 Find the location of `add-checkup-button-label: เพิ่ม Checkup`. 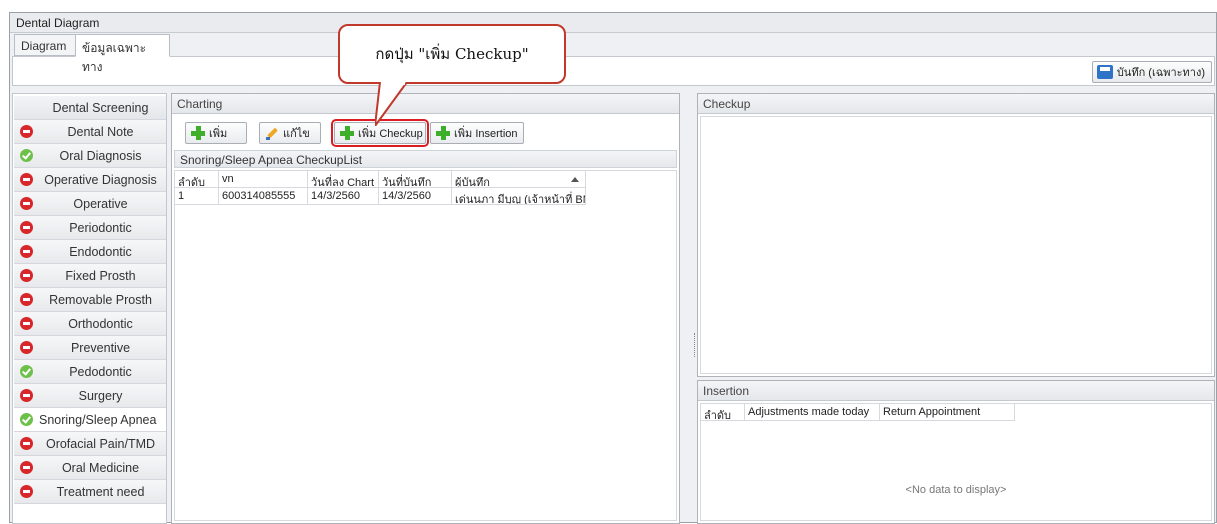

add-checkup-button-label: เพิ่ม Checkup is located at coordinates (390, 134).